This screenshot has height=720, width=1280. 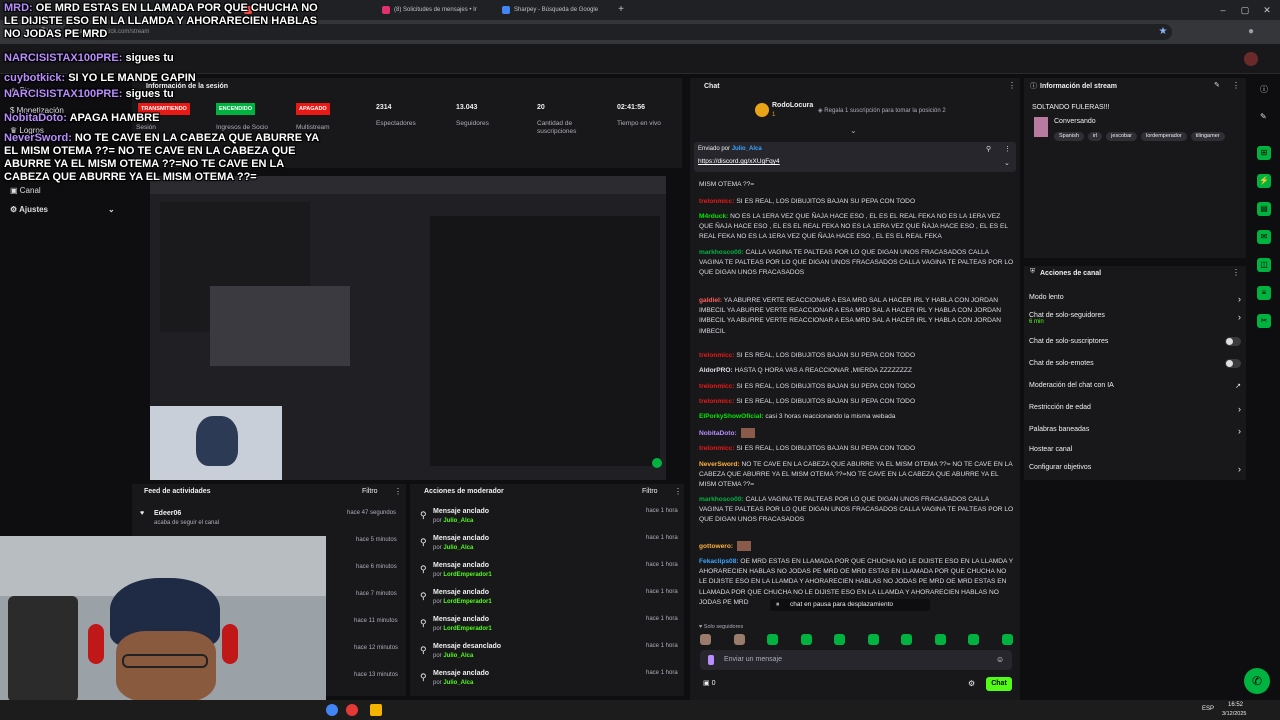 What do you see at coordinates (1245, 10) in the screenshot?
I see `maximize-button: ▢` at bounding box center [1245, 10].